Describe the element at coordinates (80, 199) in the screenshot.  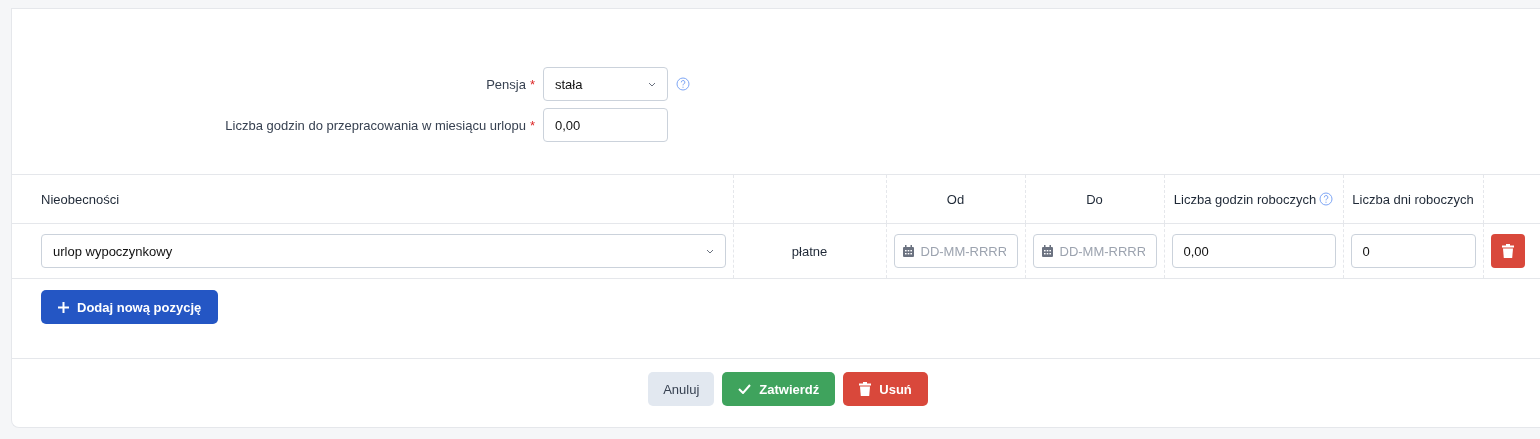
I see `column-header: Nieobecności` at that location.